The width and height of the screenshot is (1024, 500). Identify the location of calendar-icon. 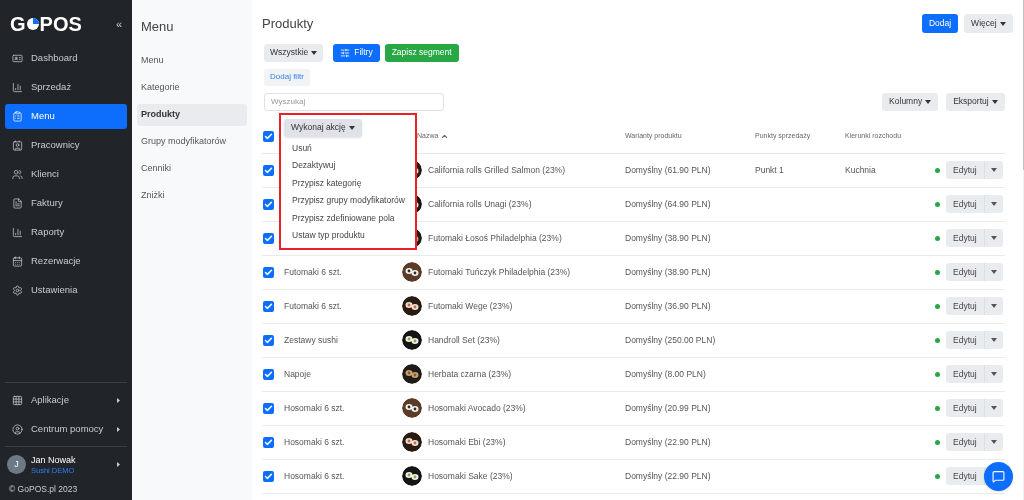
(17, 261).